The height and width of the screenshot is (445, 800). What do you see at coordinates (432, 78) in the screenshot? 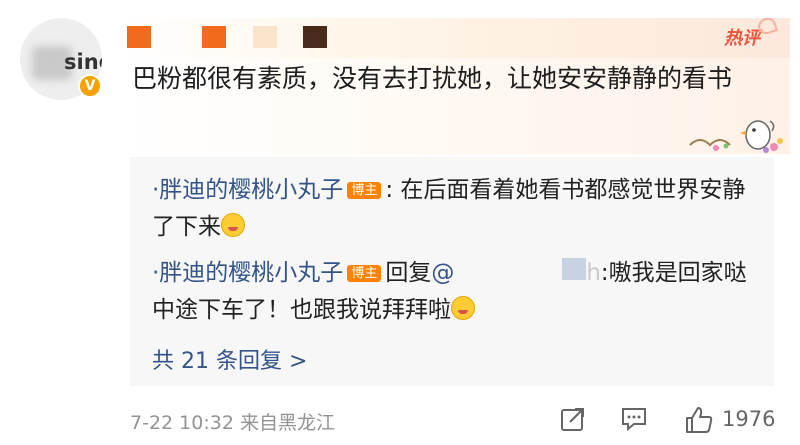
I see `comment-text: 巴粉都很有素质，没有去打扰她，让她安安静静的看书` at bounding box center [432, 78].